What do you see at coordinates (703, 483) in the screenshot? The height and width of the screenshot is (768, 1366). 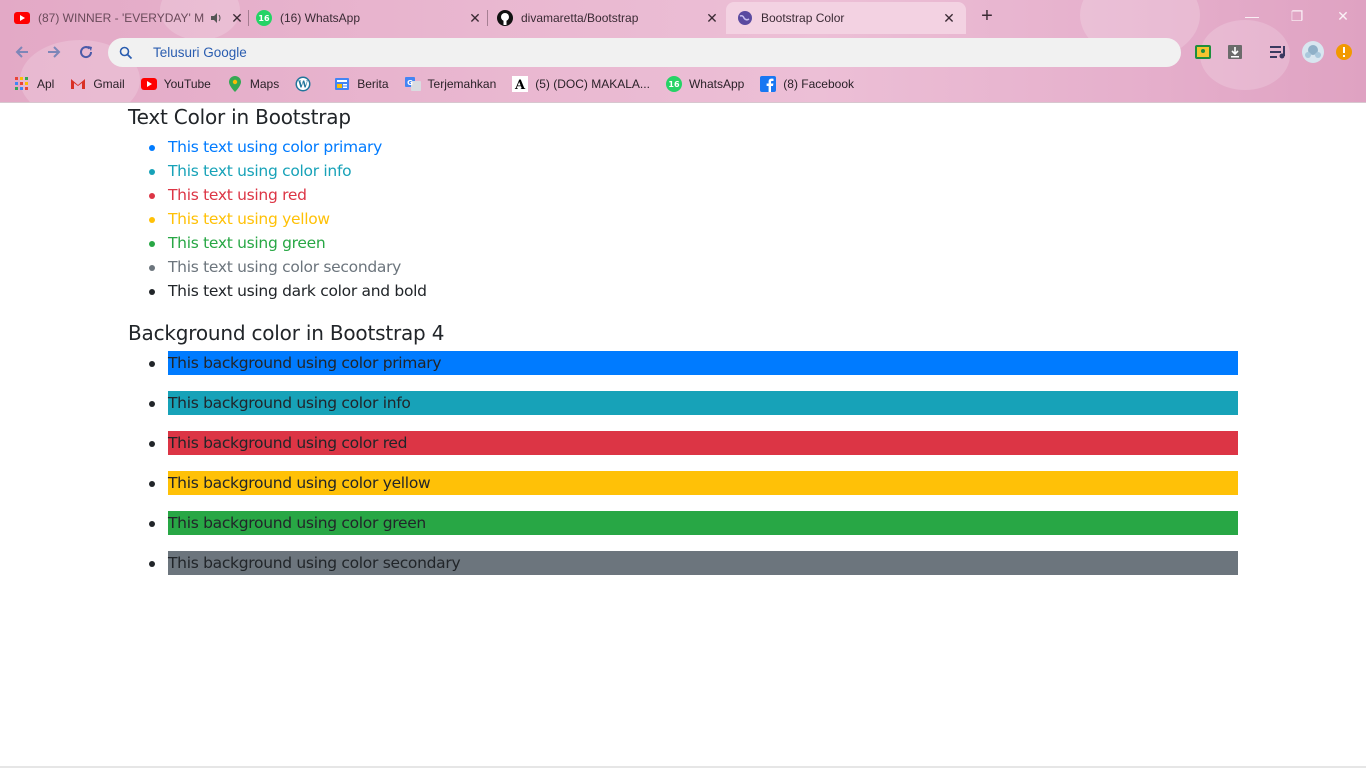 I see `bg-band: This background using color yellow` at bounding box center [703, 483].